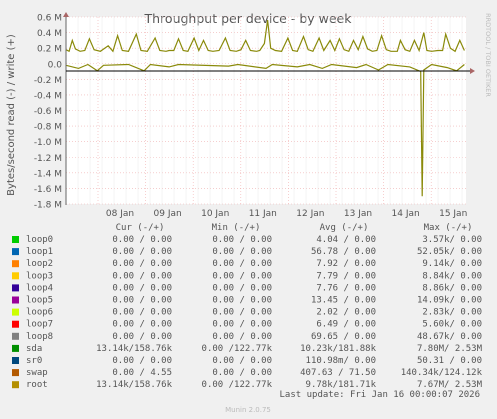 The width and height of the screenshot is (497, 419). Describe the element at coordinates (15, 252) in the screenshot. I see `legend-swatch-loop1` at that location.